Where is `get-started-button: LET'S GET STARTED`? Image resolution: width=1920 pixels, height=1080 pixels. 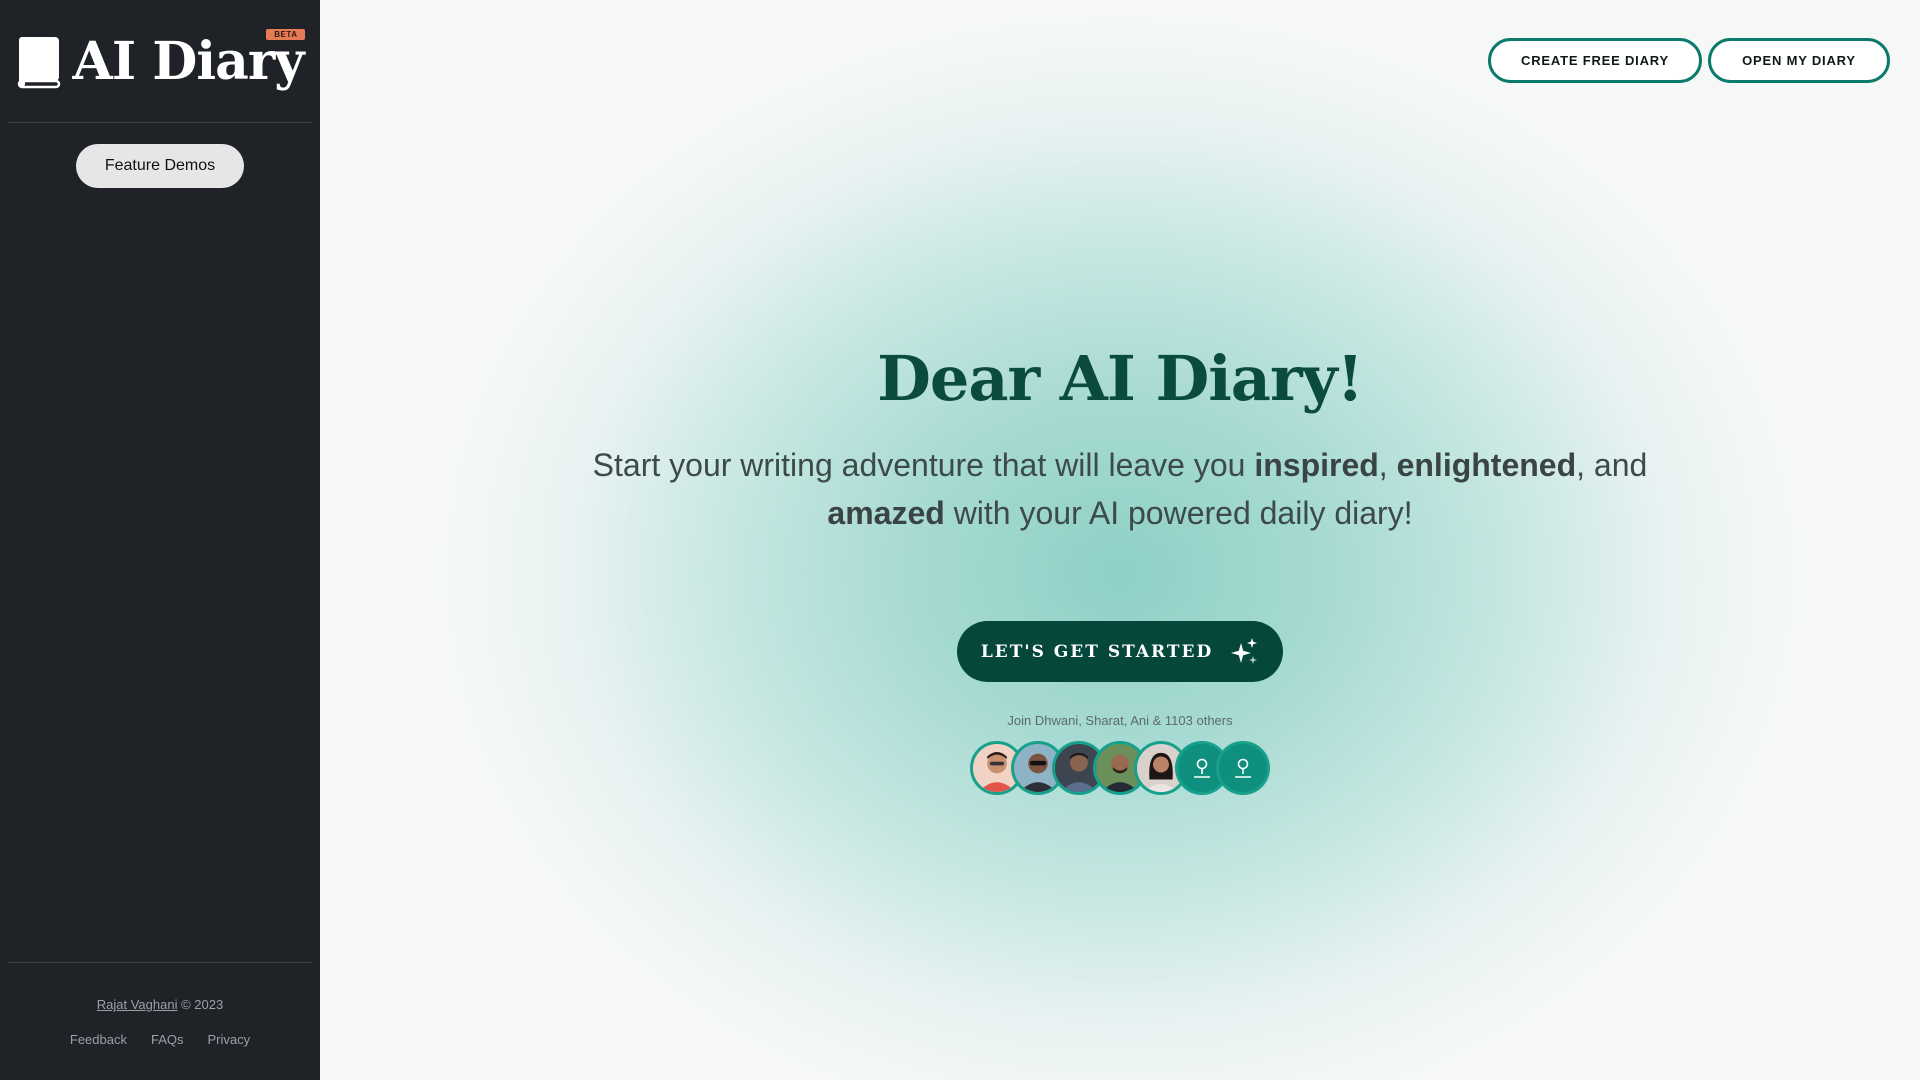
get-started-button: LET'S GET STARTED is located at coordinates (1120, 651).